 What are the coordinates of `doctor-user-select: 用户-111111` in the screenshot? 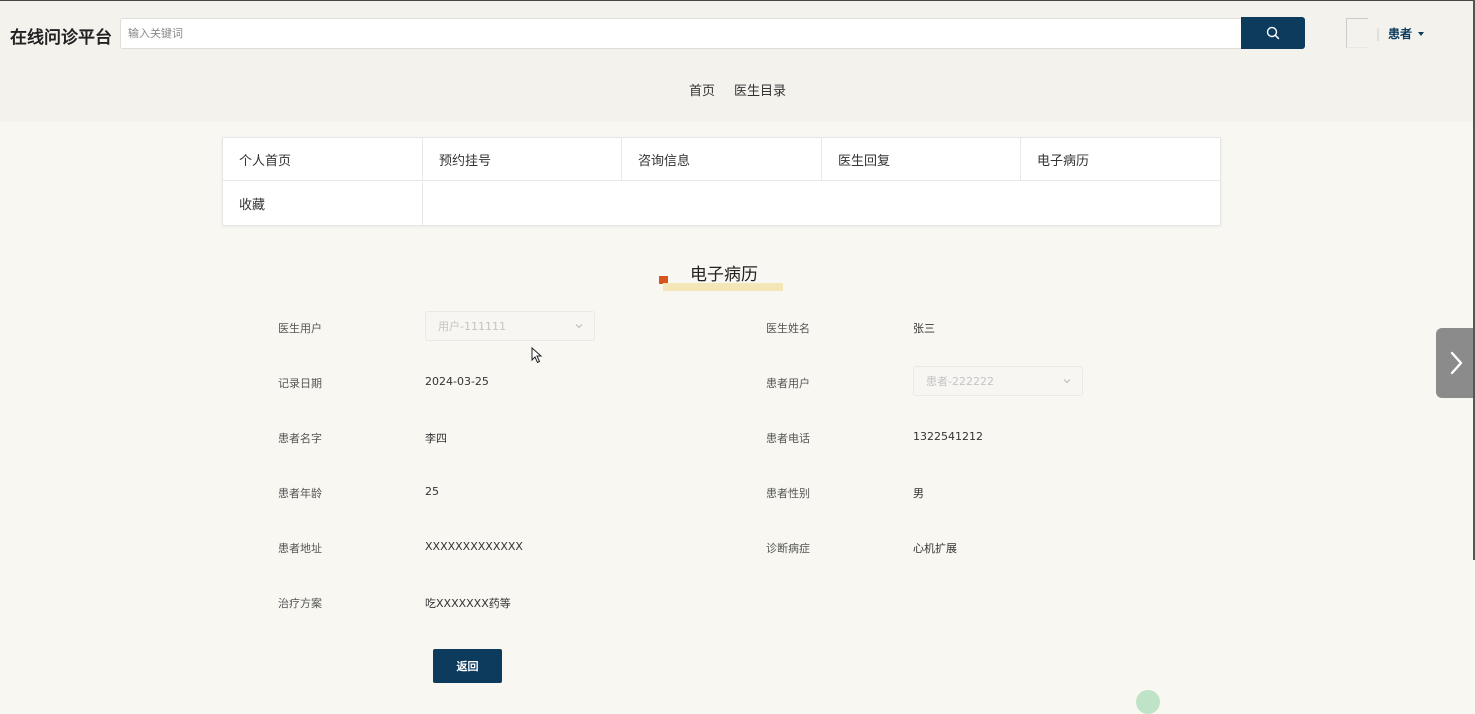 It's located at (510, 326).